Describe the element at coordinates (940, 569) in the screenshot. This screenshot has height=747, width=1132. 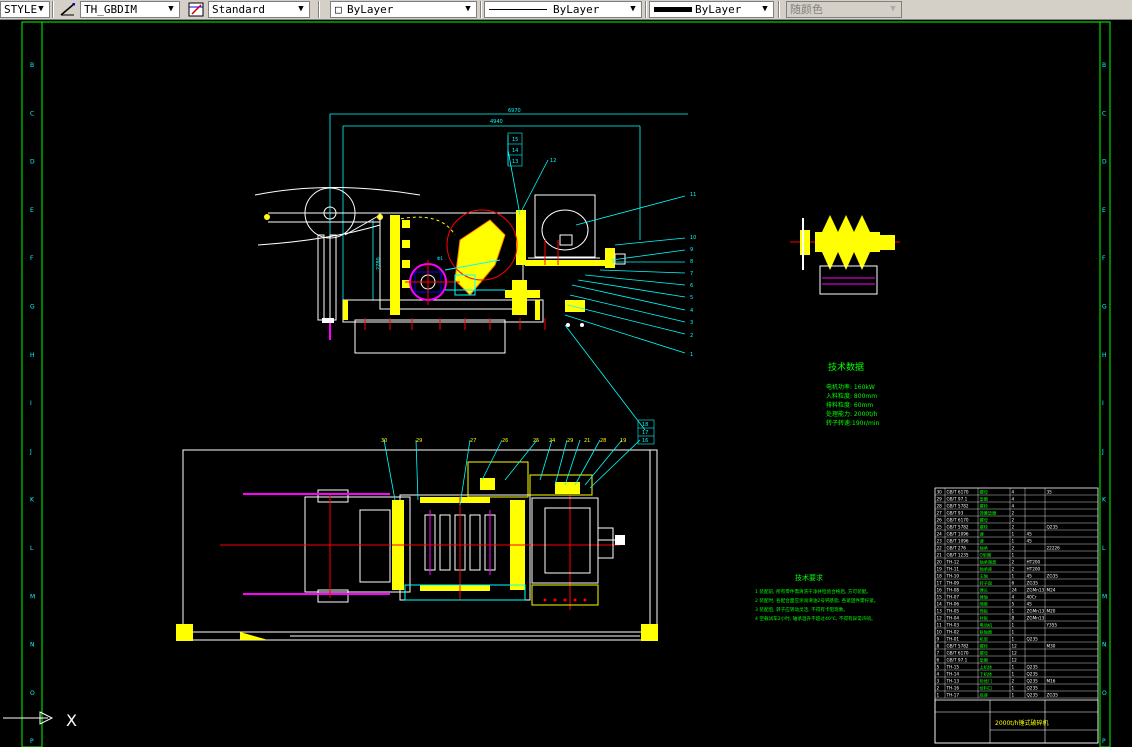
I see `bom-cell: 19` at that location.